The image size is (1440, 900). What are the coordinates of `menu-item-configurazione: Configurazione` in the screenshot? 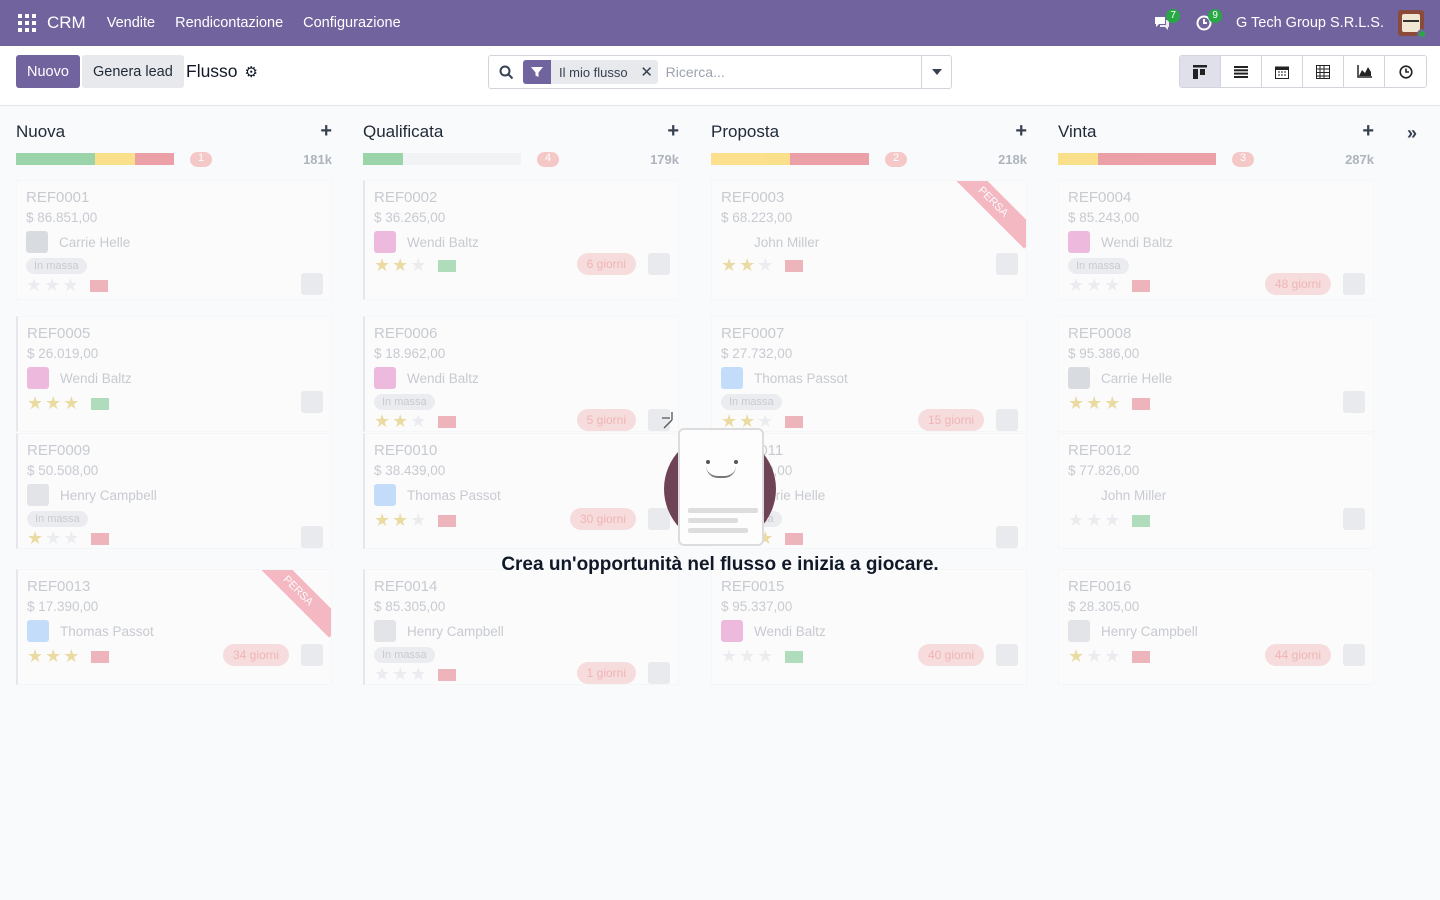 It's located at (352, 23).